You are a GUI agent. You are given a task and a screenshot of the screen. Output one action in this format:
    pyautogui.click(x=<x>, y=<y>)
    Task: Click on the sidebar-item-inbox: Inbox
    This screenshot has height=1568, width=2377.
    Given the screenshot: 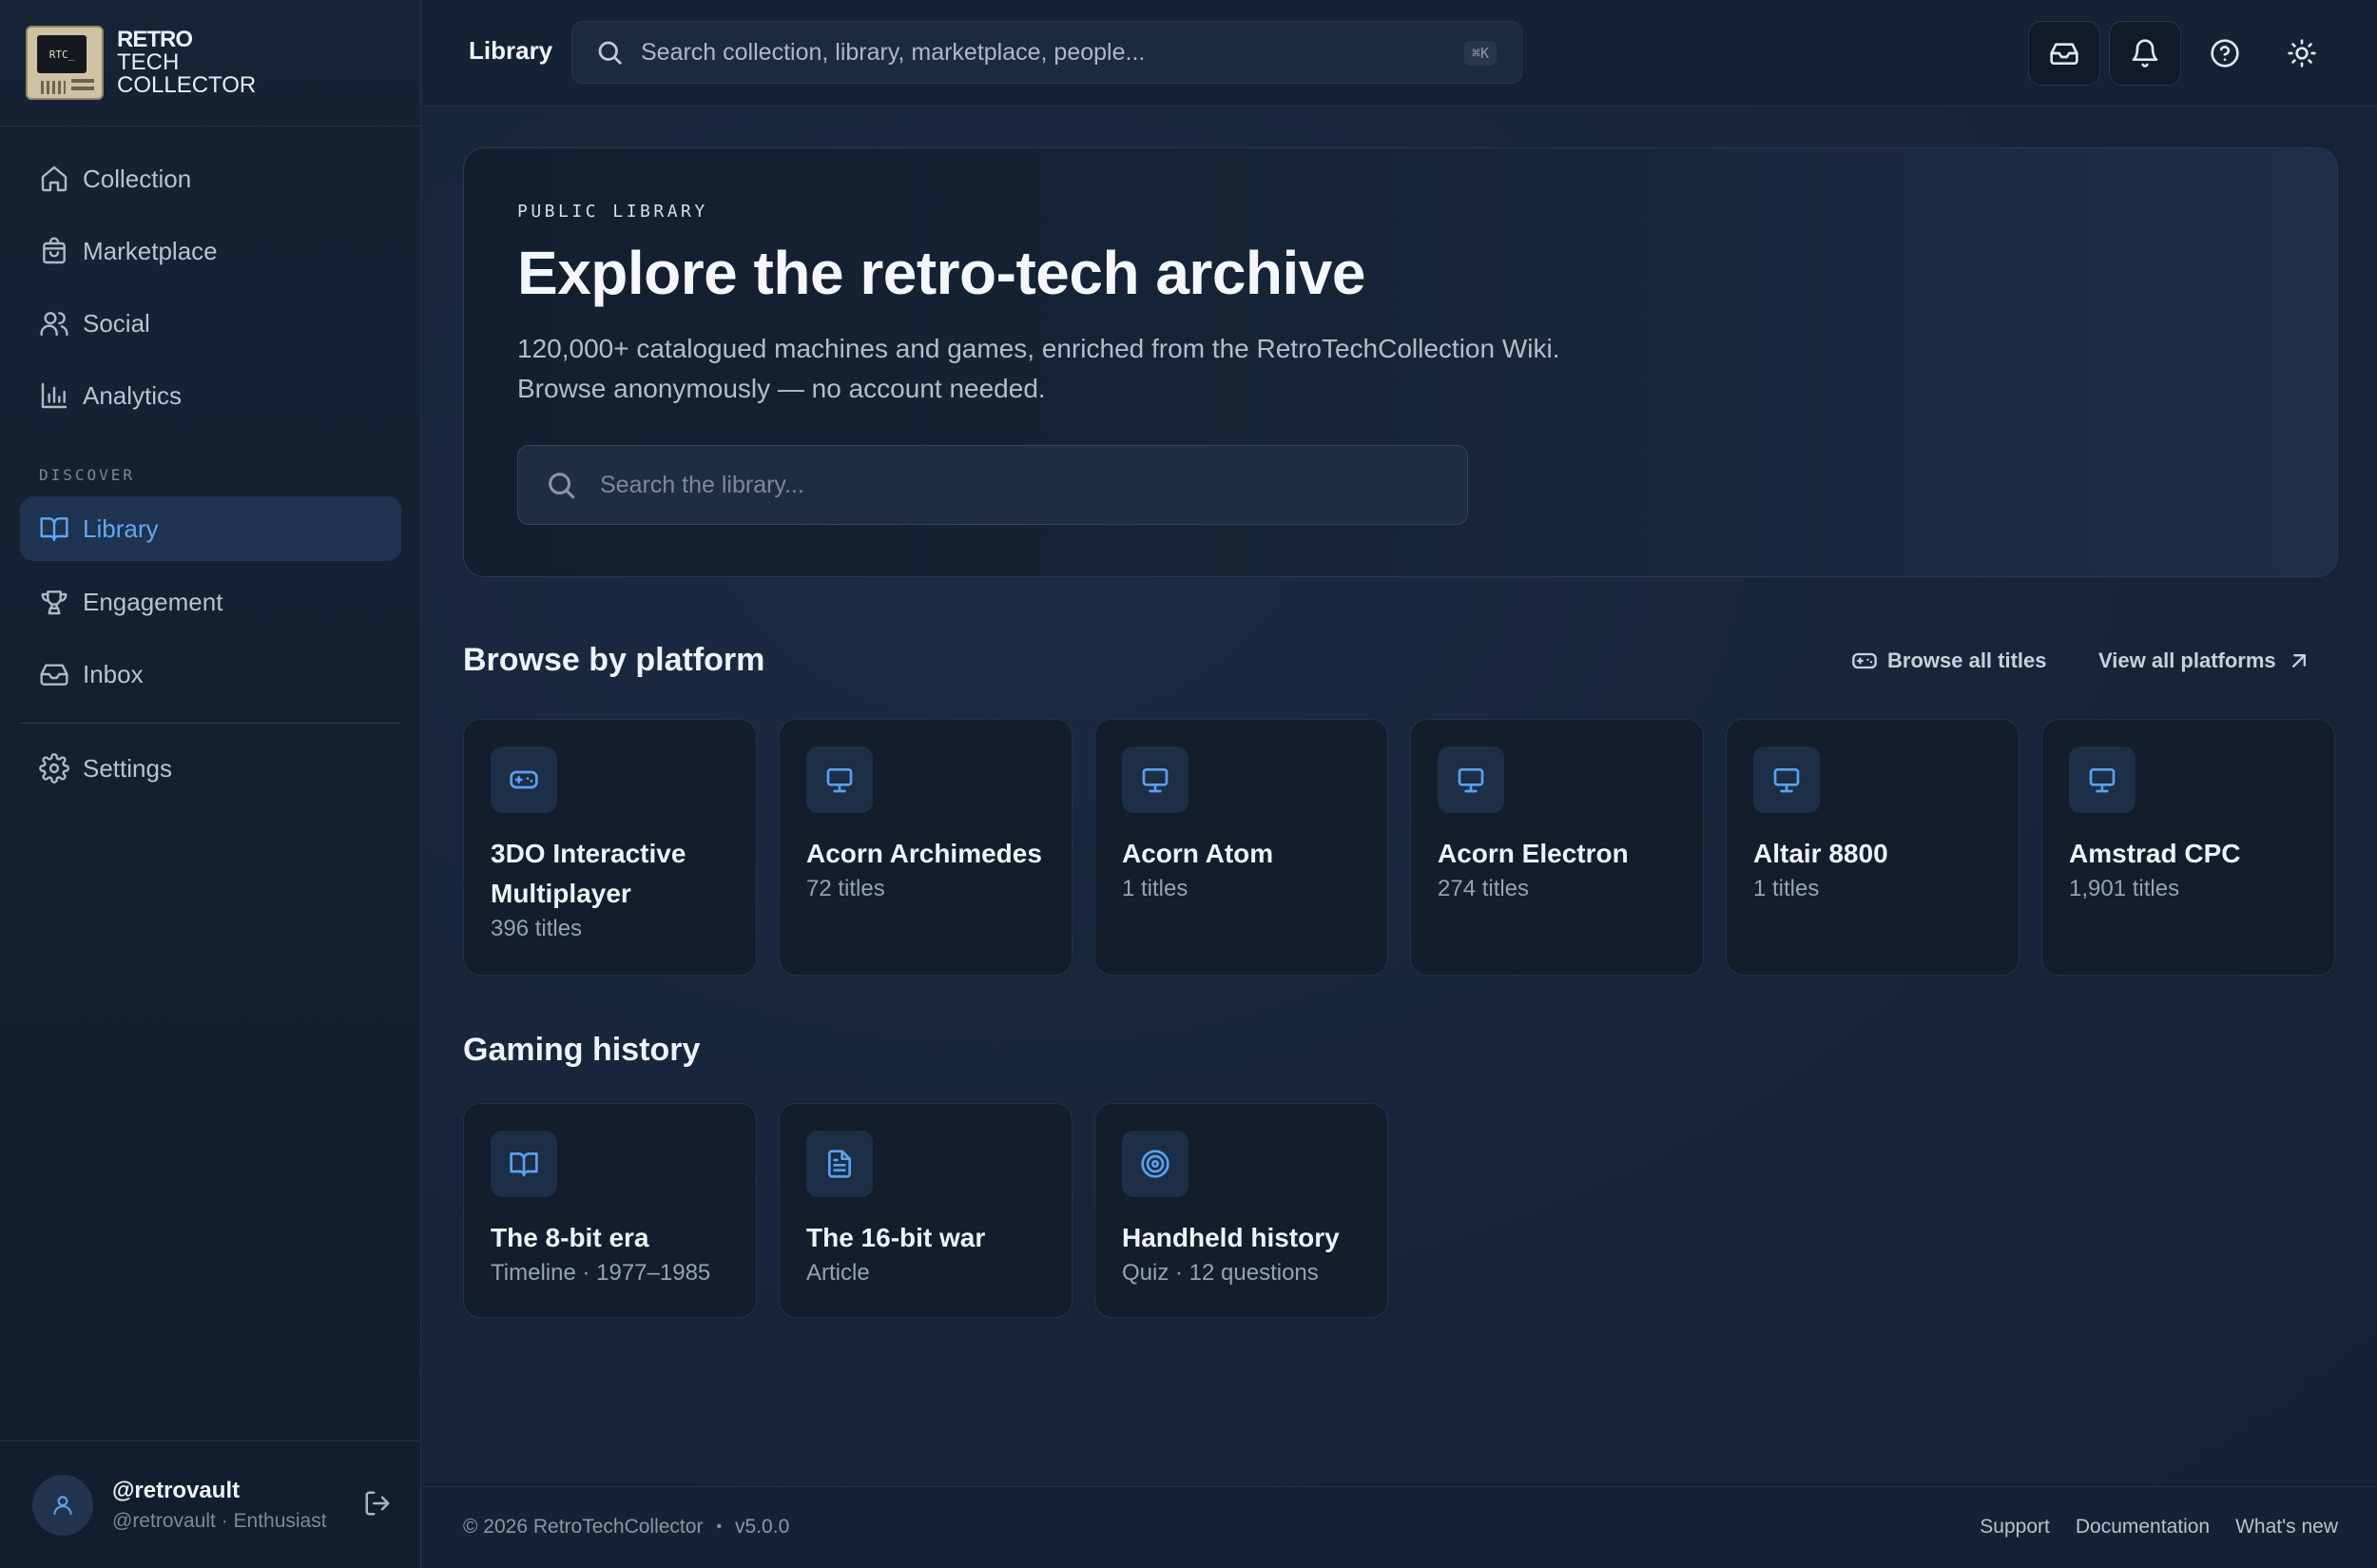 What is the action you would take?
    pyautogui.click(x=210, y=674)
    